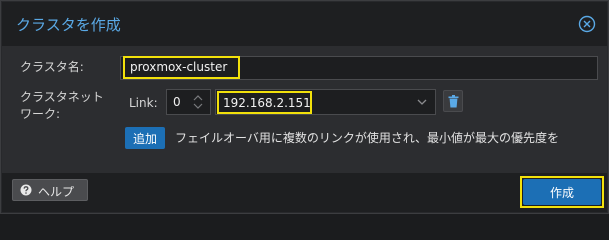  Describe the element at coordinates (52, 67) in the screenshot. I see `cluster-name-label: クラスタ名:` at that location.